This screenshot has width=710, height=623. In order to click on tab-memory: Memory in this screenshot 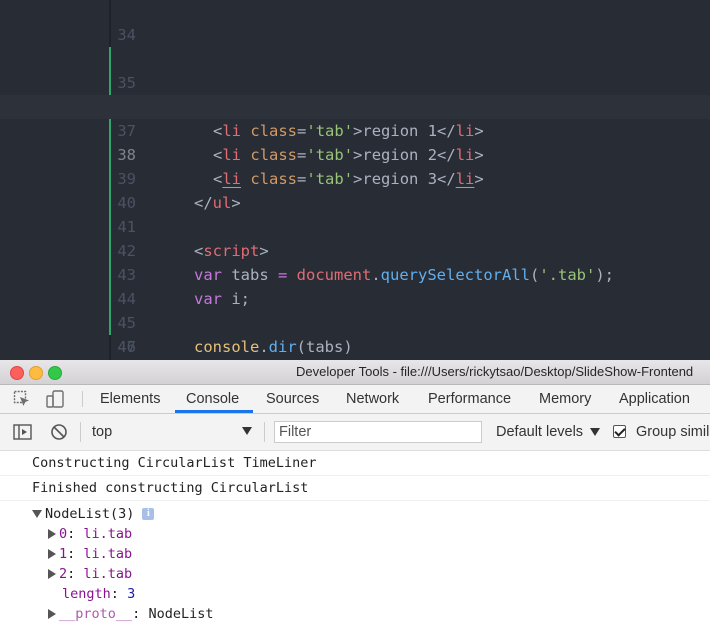, I will do `click(565, 399)`.